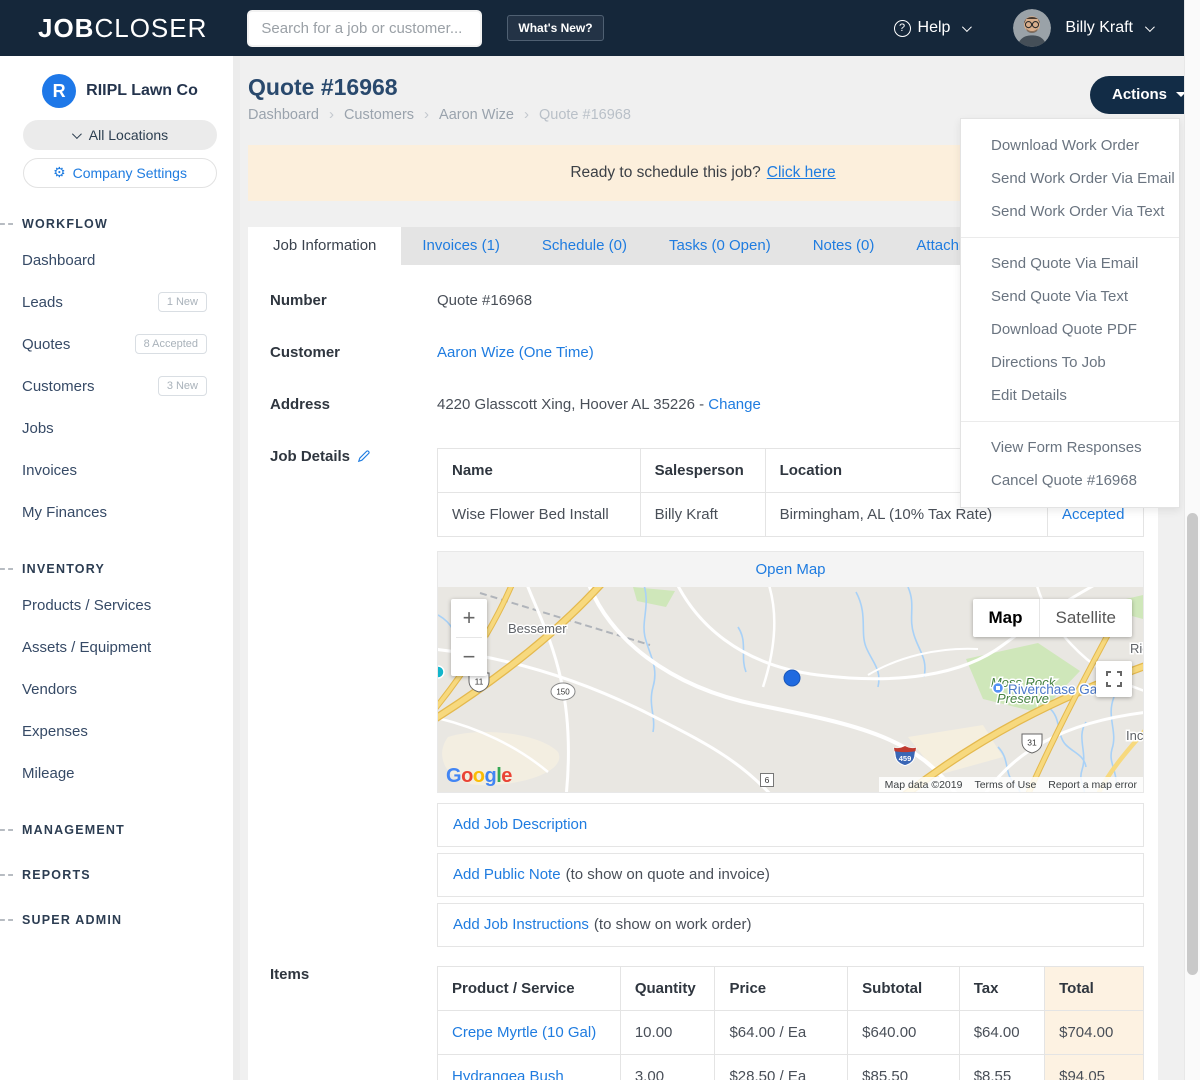 Image resolution: width=1200 pixels, height=1080 pixels. I want to click on menu-cancel-quote: Cancel Quote #16968, so click(1070, 480).